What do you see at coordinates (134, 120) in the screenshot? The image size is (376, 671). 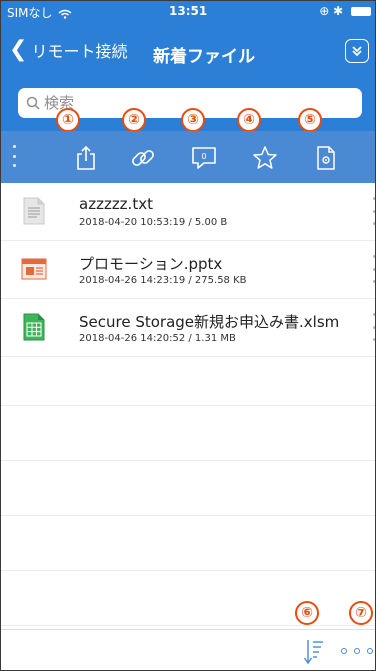 I see `callout-2: ②` at bounding box center [134, 120].